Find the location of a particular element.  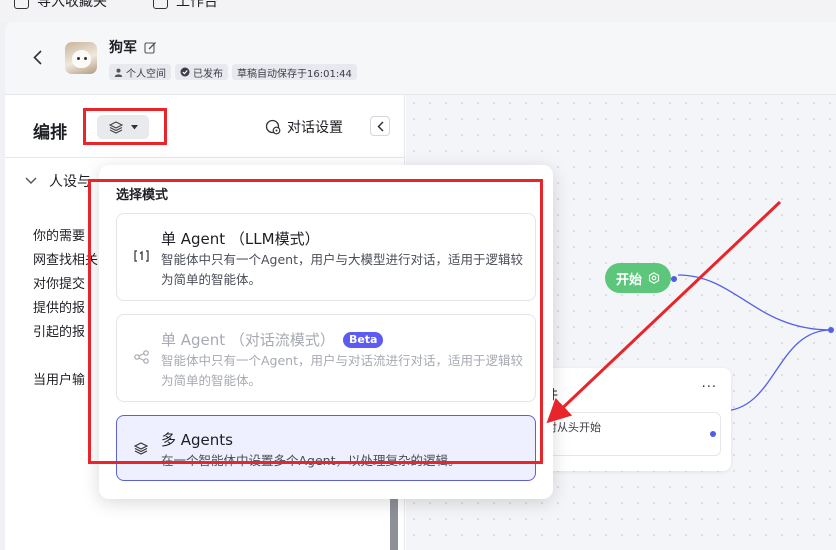

edge-start-to-target is located at coordinates (754, 302).